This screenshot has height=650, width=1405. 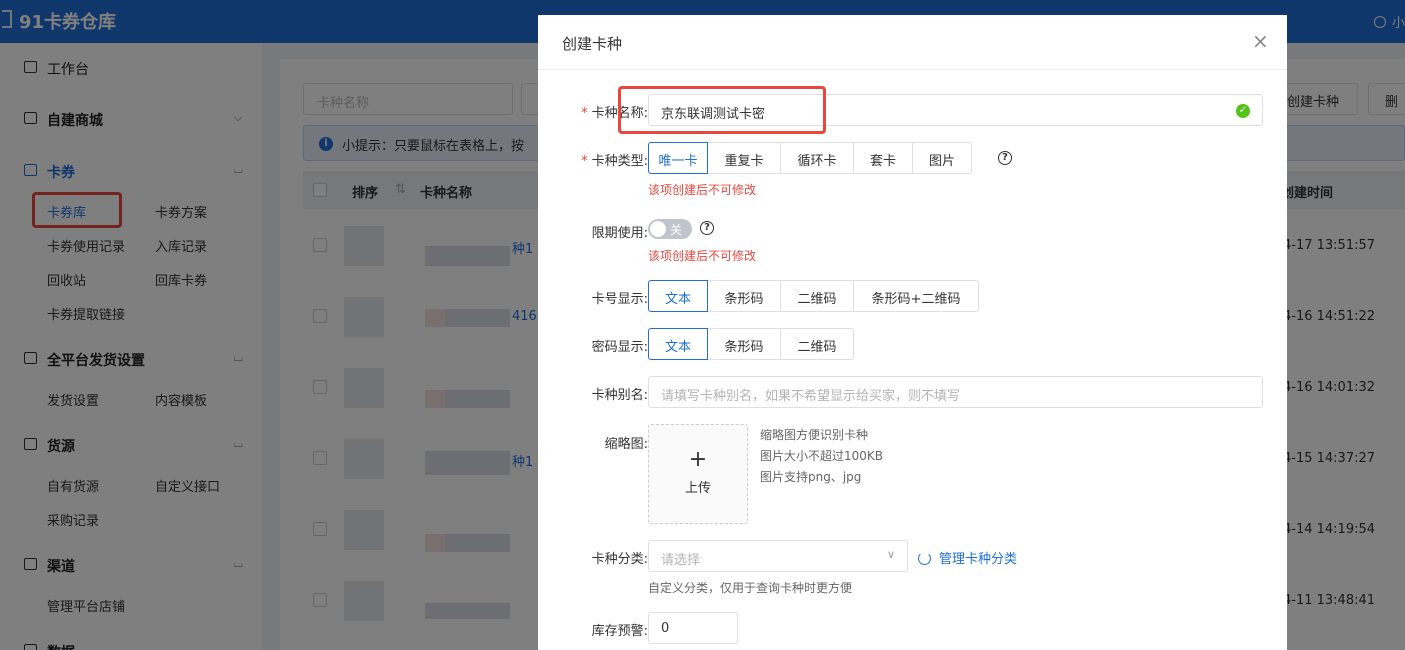 I want to click on card-type-image: 图片, so click(x=942, y=158).